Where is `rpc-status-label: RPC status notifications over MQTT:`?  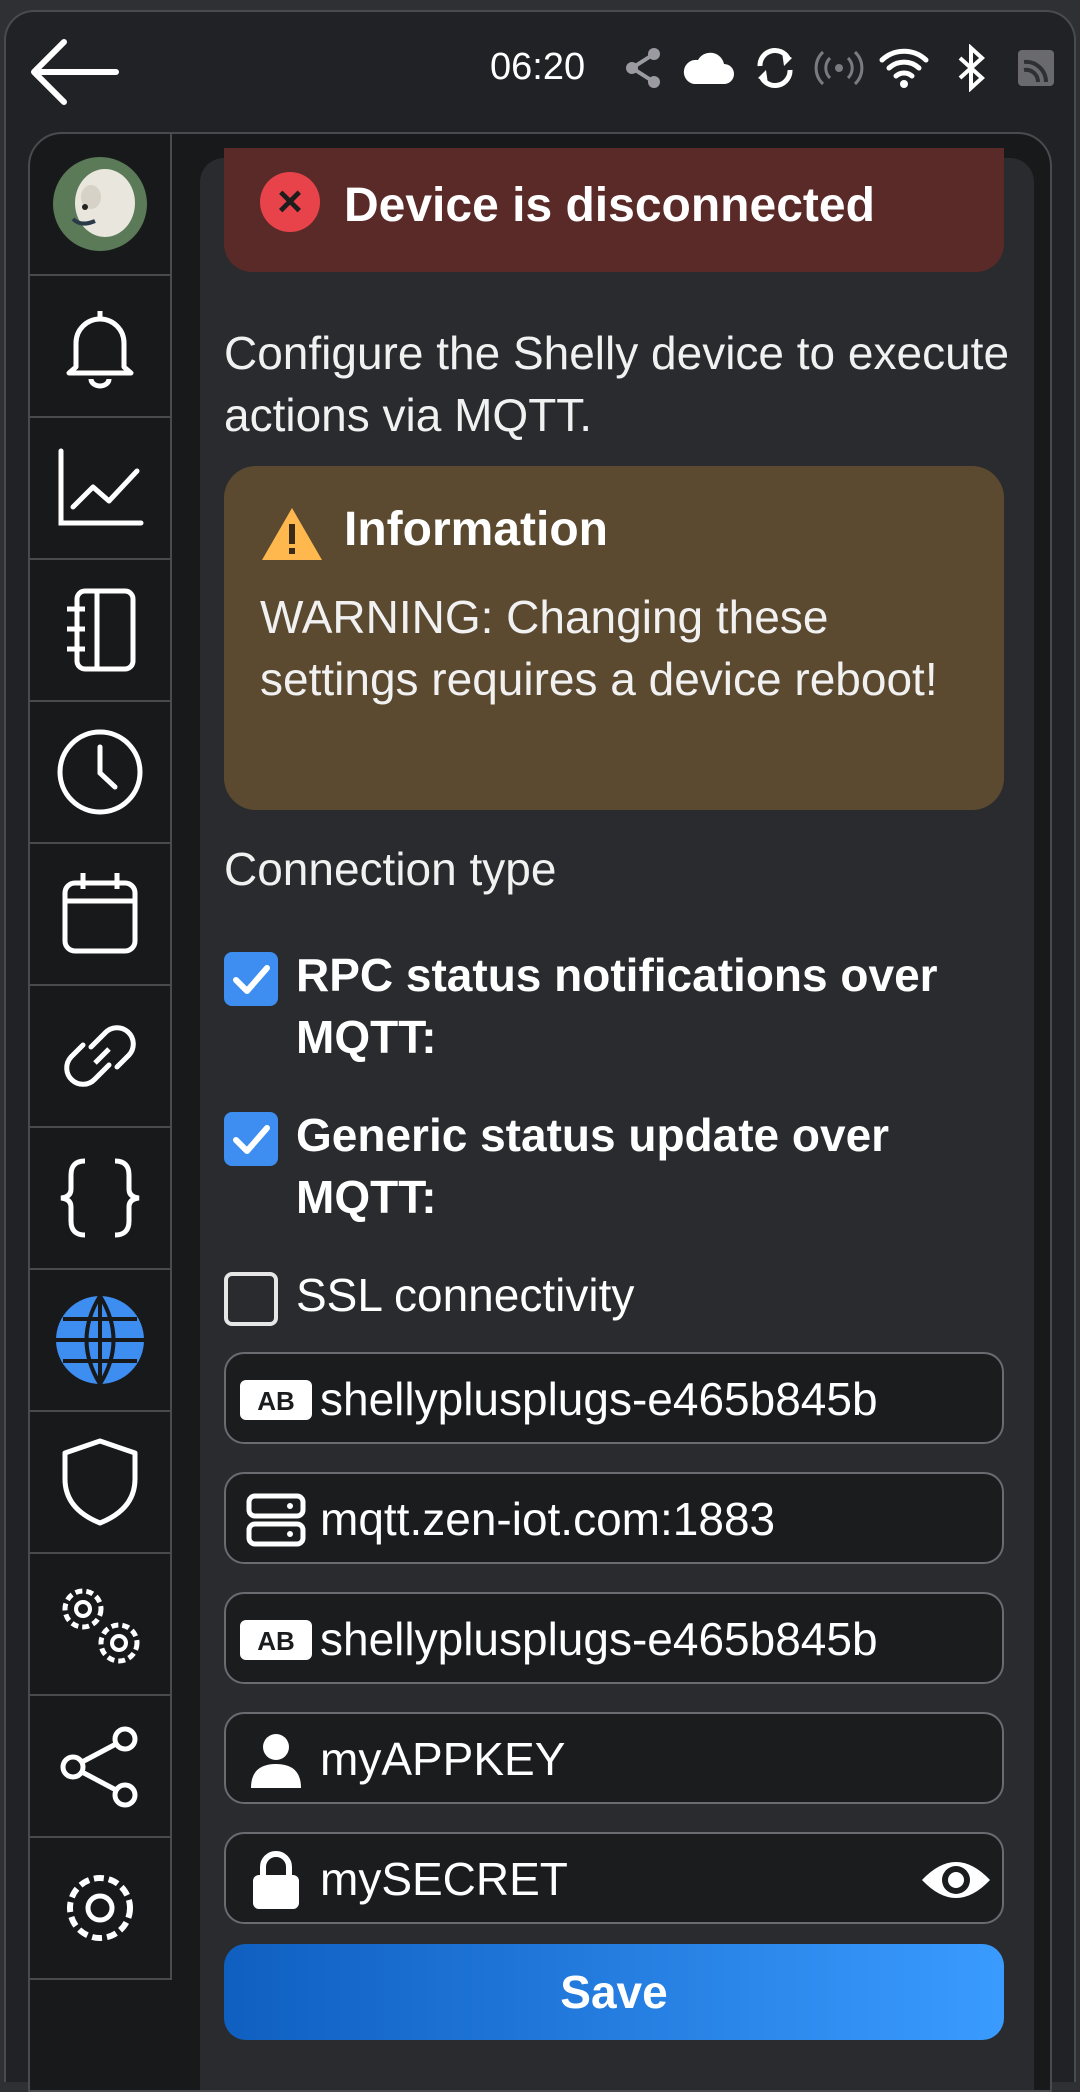
rpc-status-label: RPC status notifications over MQTT: is located at coordinates (617, 1006).